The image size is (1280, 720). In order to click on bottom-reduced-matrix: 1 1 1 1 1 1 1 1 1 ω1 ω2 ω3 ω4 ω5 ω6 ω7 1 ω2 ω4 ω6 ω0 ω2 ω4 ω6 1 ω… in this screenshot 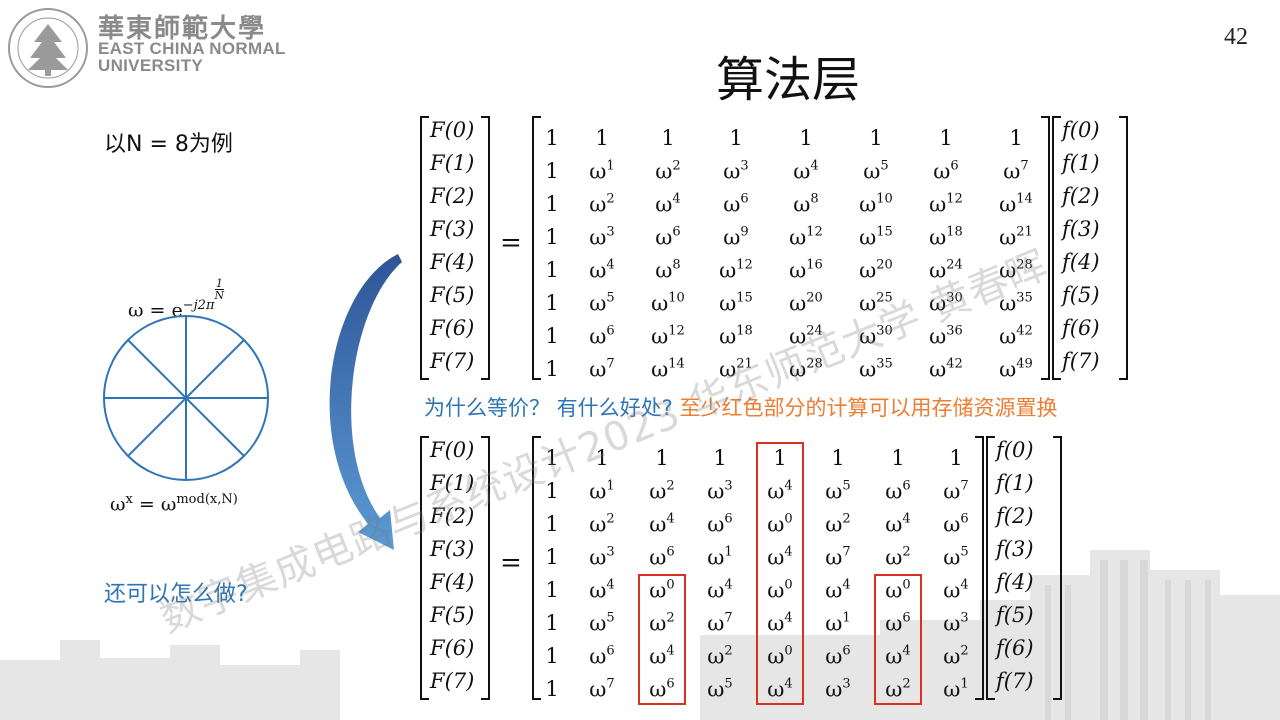, I will do `click(758, 570)`.